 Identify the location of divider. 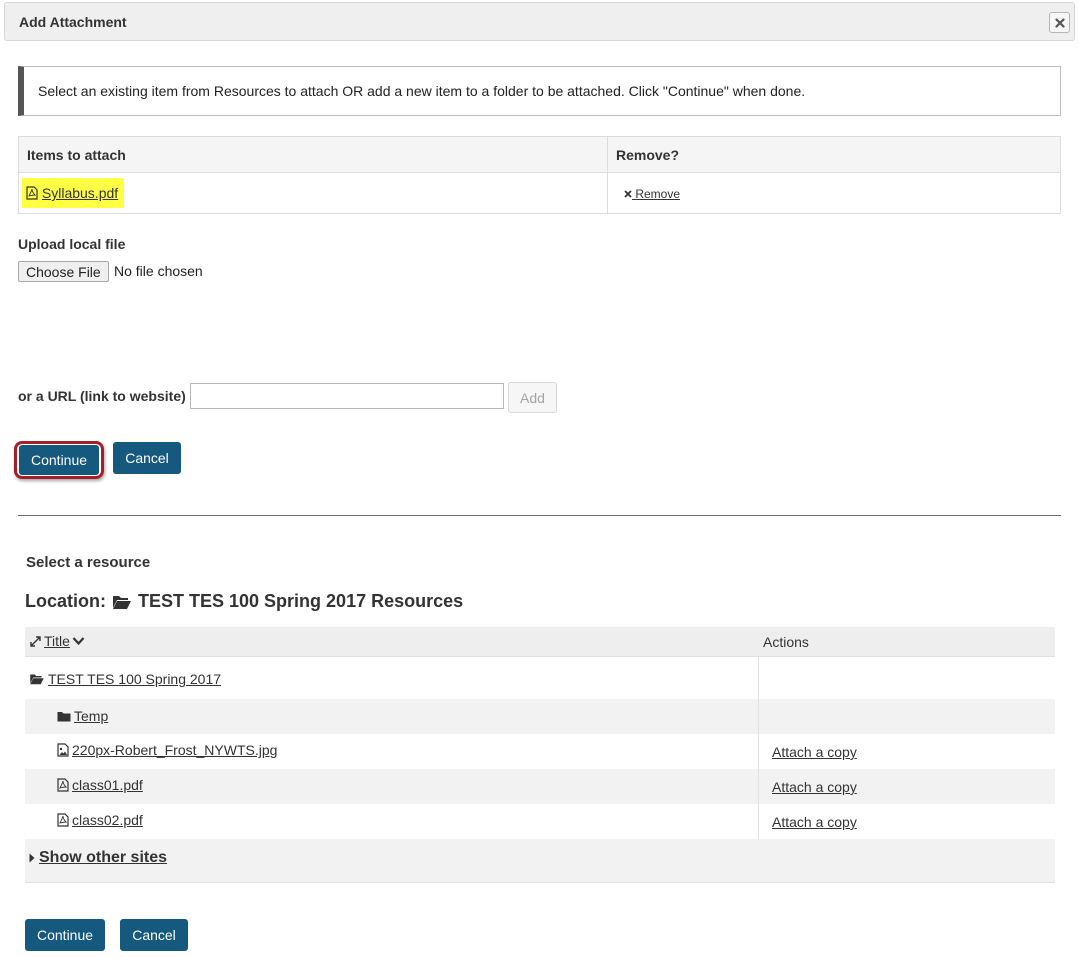
(539, 515).